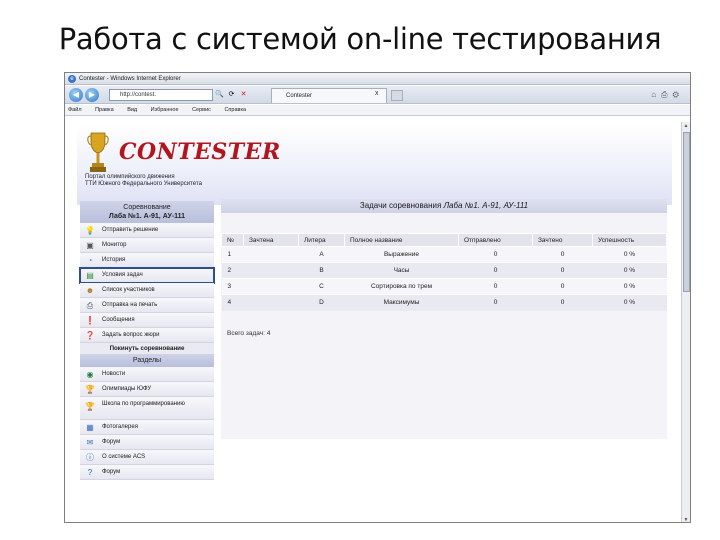  What do you see at coordinates (495, 240) in the screenshot?
I see `col-sent: Отправлено` at bounding box center [495, 240].